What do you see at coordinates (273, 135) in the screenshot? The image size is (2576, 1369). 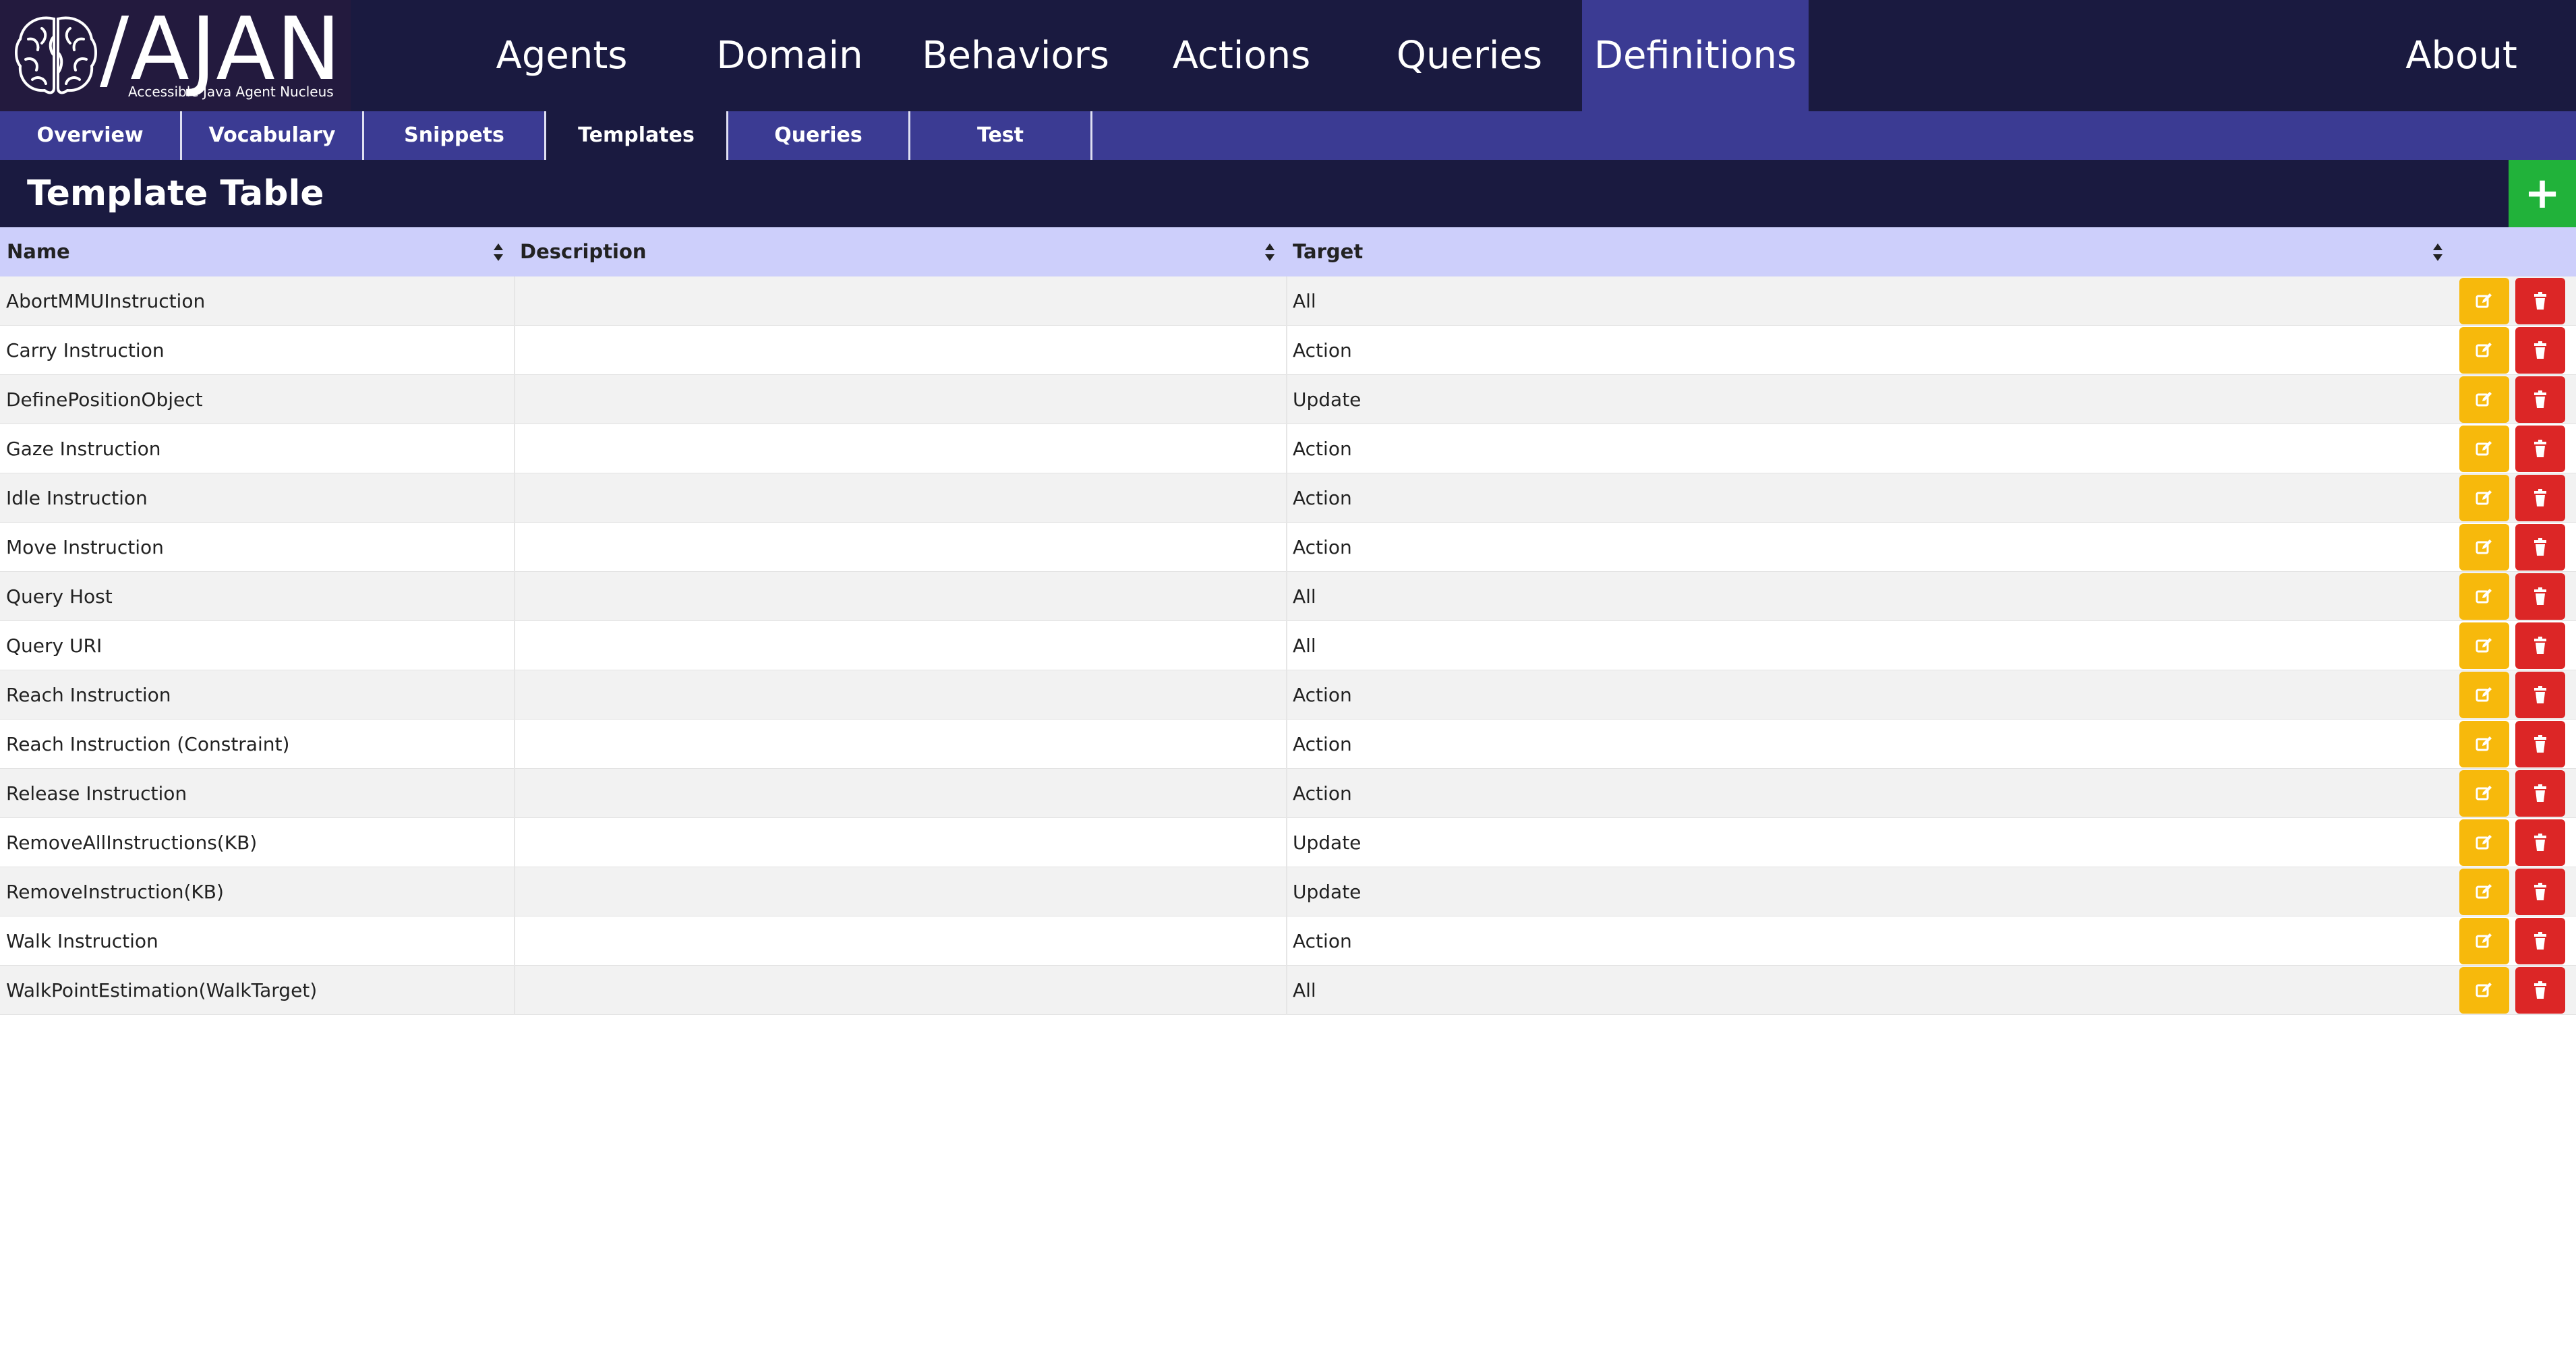 I see `tab-vocabulary: Vocabulary` at bounding box center [273, 135].